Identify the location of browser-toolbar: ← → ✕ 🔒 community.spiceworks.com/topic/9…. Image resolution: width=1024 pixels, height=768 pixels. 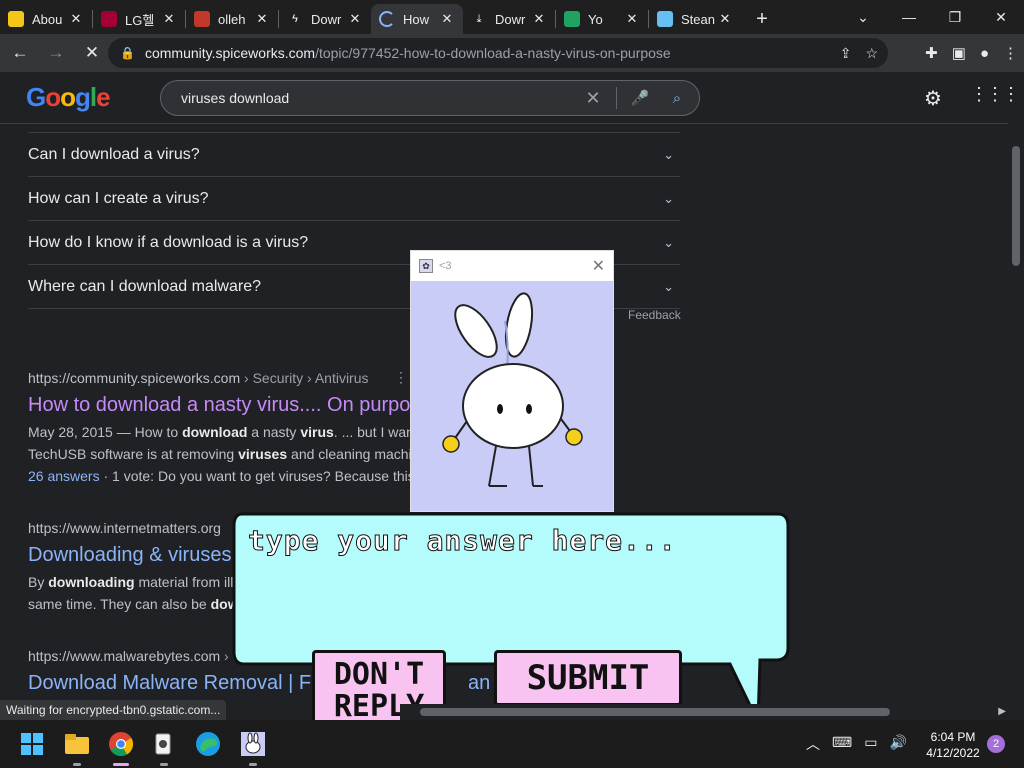
(512, 53).